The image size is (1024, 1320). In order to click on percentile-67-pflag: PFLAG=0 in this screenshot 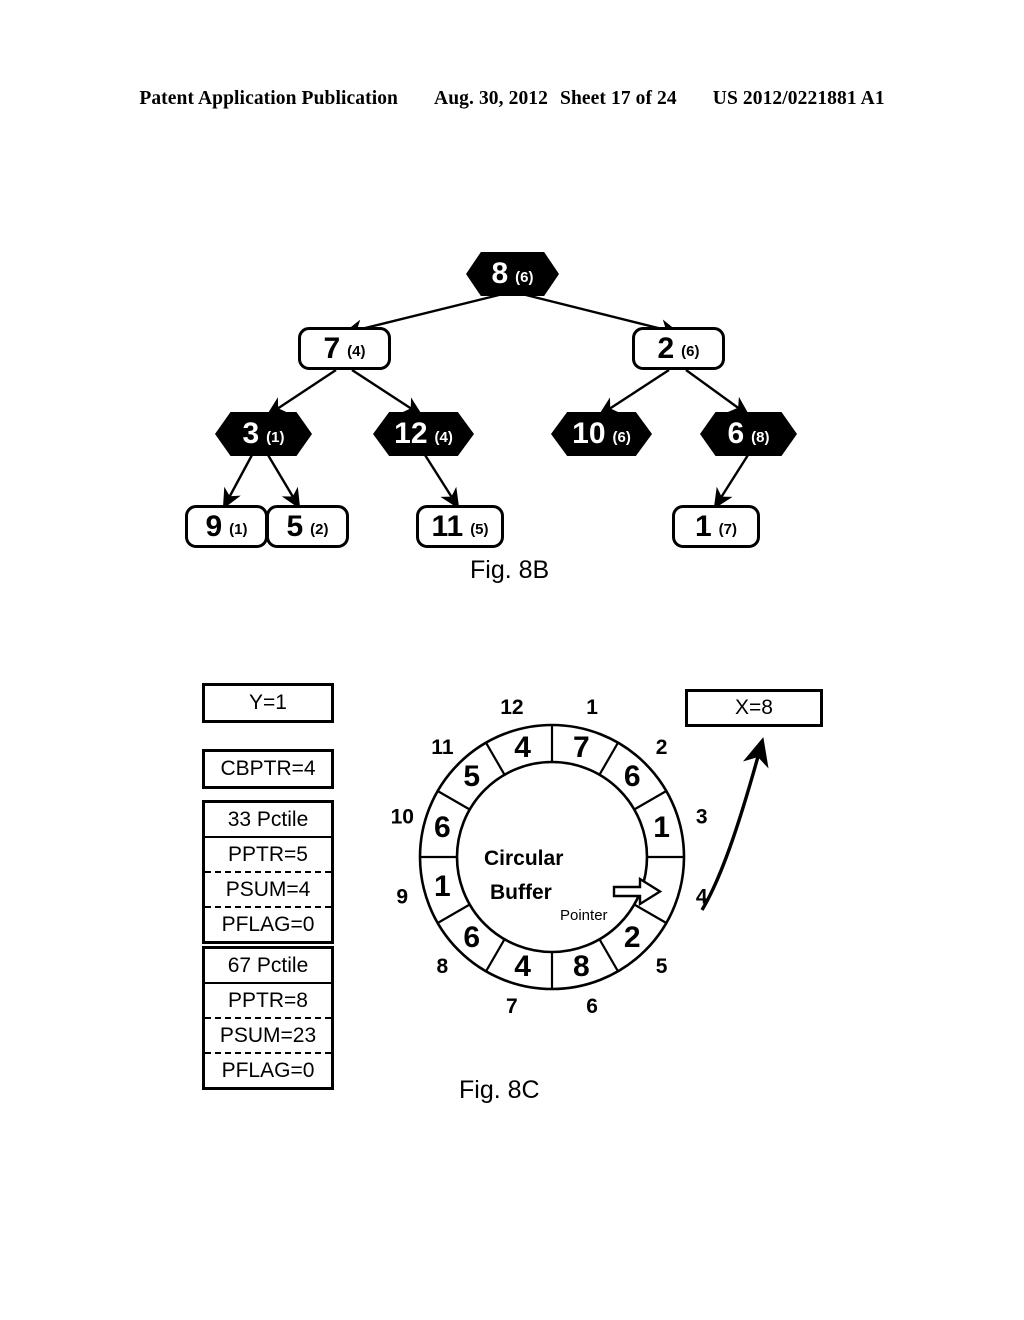, I will do `click(268, 1069)`.